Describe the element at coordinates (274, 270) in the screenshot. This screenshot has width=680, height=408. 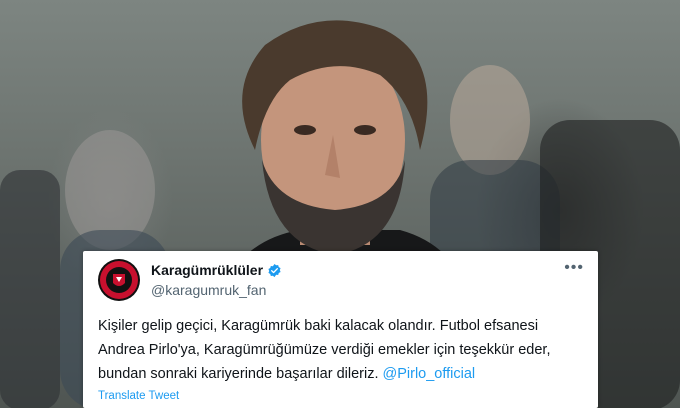
I see `verified-badge-icon` at that location.